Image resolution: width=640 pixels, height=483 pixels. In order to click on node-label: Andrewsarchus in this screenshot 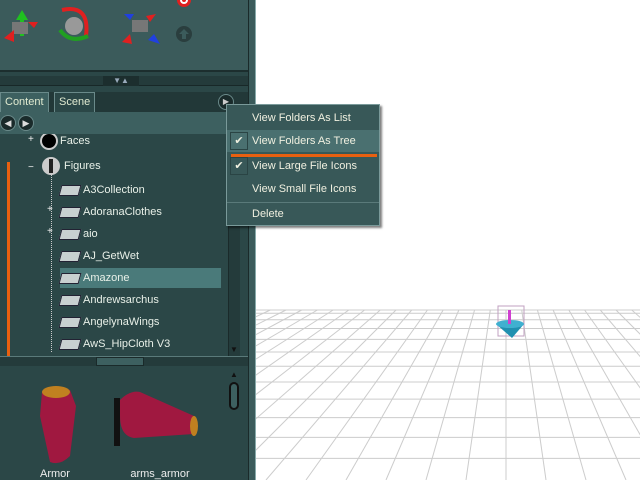, I will do `click(121, 300)`.